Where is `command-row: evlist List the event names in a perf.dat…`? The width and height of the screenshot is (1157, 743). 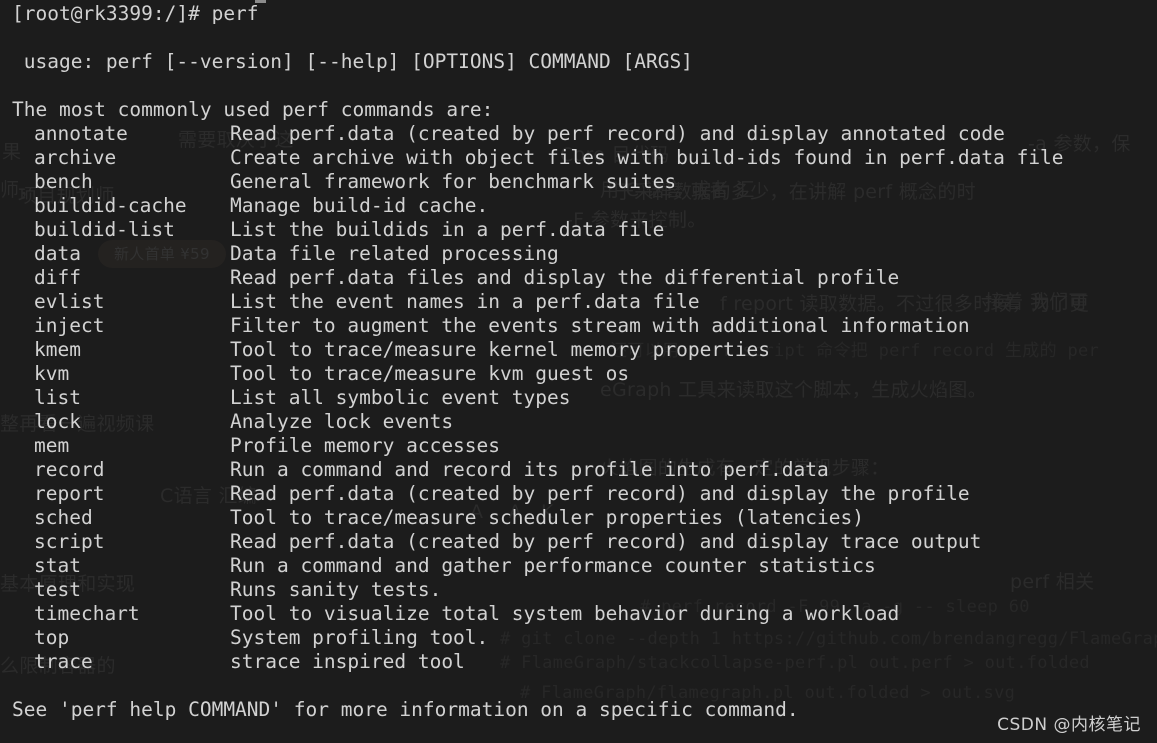 command-row: evlist List the event names in a perf.dat… is located at coordinates (578, 302).